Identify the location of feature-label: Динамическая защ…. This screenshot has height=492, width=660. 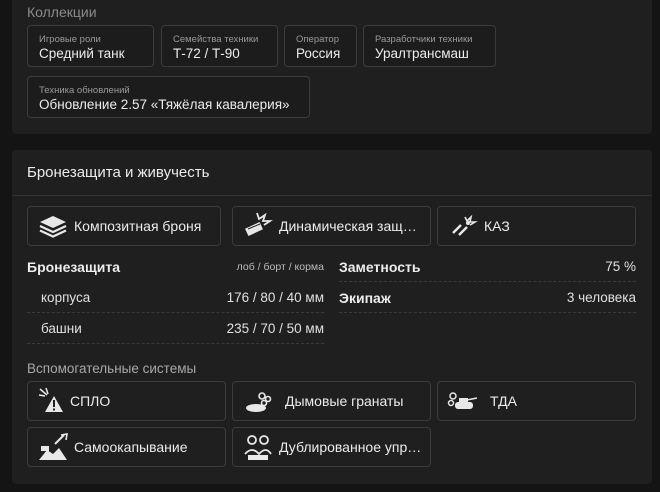
(348, 226).